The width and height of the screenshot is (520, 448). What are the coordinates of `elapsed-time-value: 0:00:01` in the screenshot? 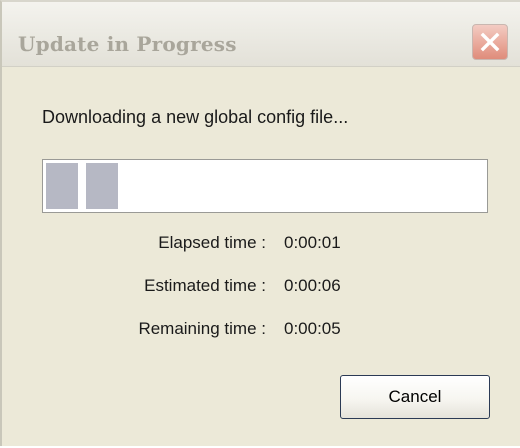 It's located at (312, 242).